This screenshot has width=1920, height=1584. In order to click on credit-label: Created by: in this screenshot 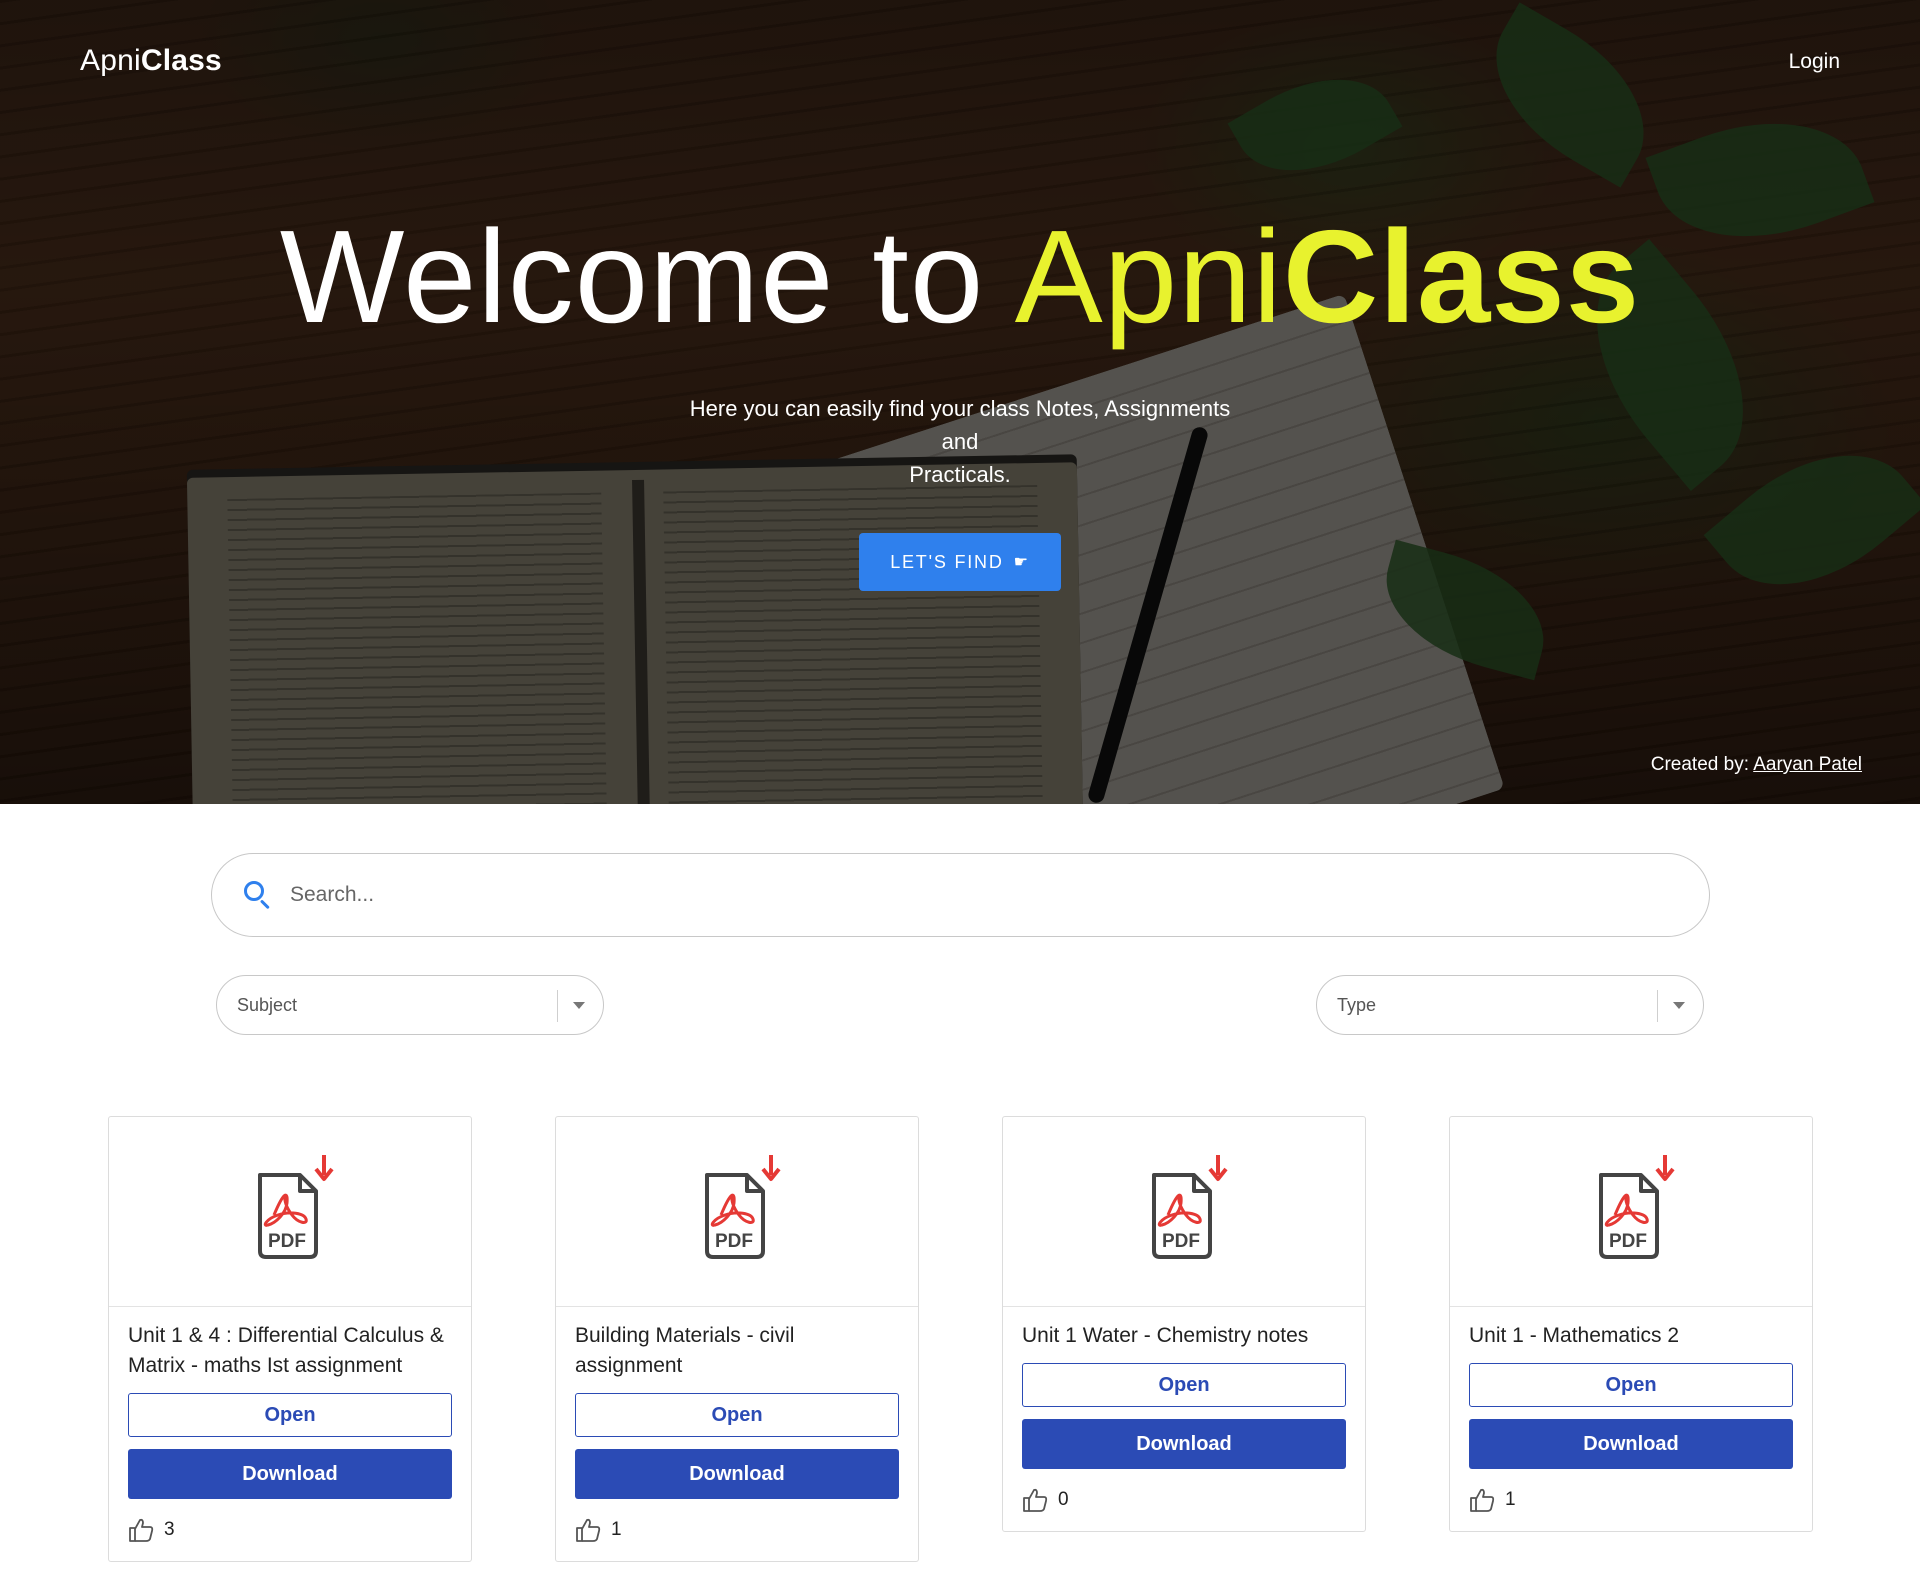, I will do `click(1702, 764)`.